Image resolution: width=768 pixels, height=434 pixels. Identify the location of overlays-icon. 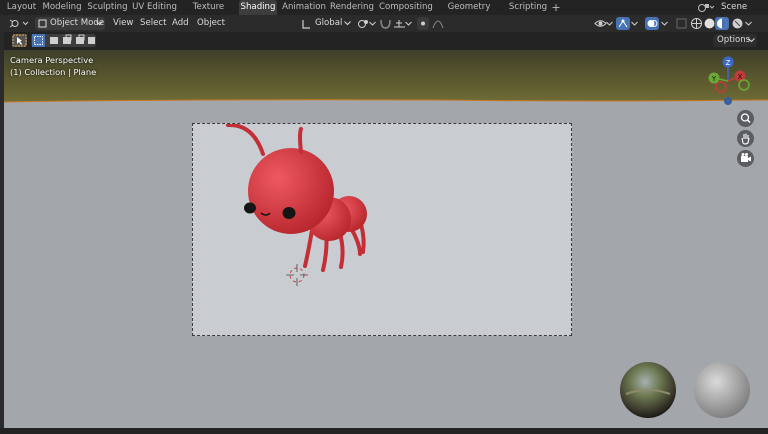
(652, 23).